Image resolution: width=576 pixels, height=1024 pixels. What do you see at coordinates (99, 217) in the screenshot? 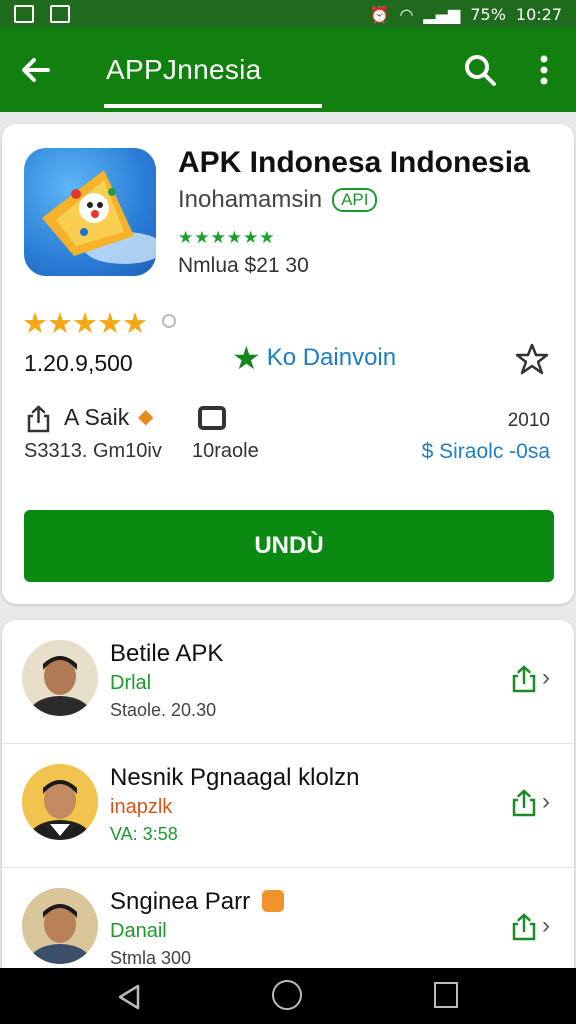
I see `app-logo-art` at bounding box center [99, 217].